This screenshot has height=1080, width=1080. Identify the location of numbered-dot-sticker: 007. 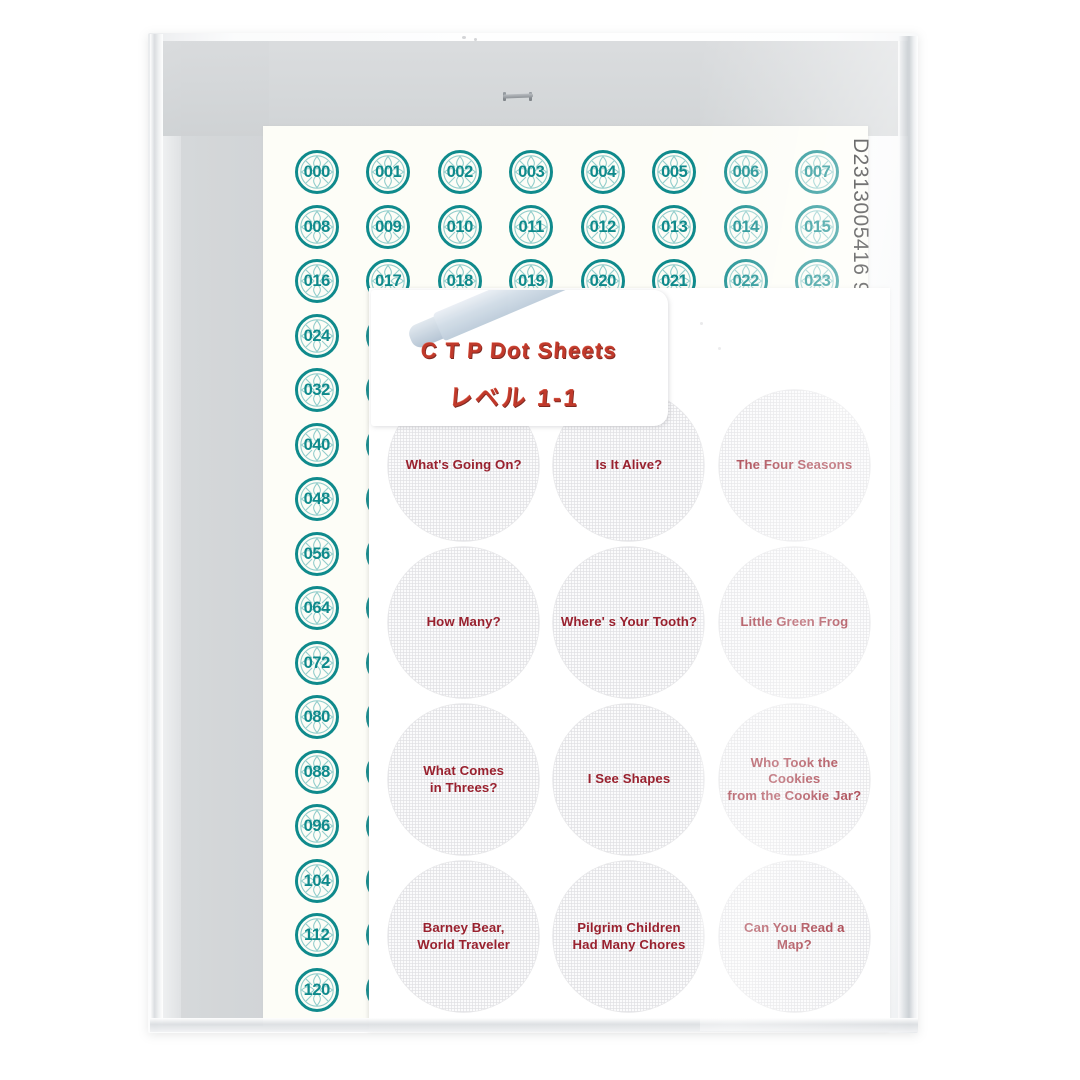
(817, 172).